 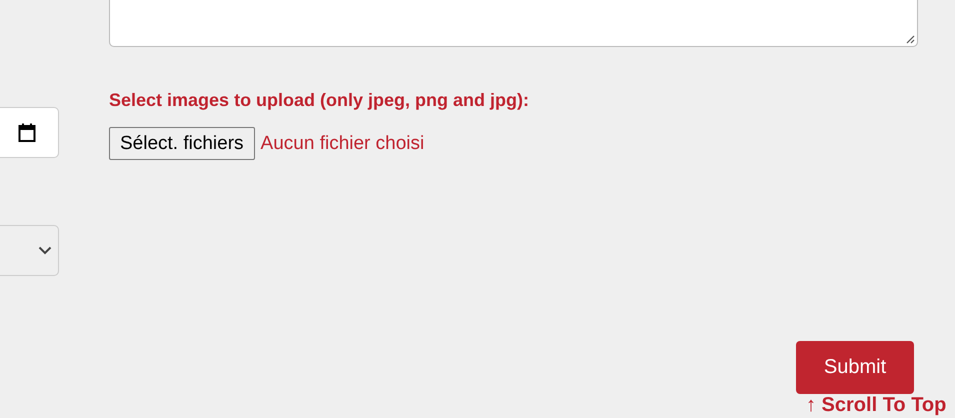 What do you see at coordinates (910, 39) in the screenshot?
I see `resize-grip-icon` at bounding box center [910, 39].